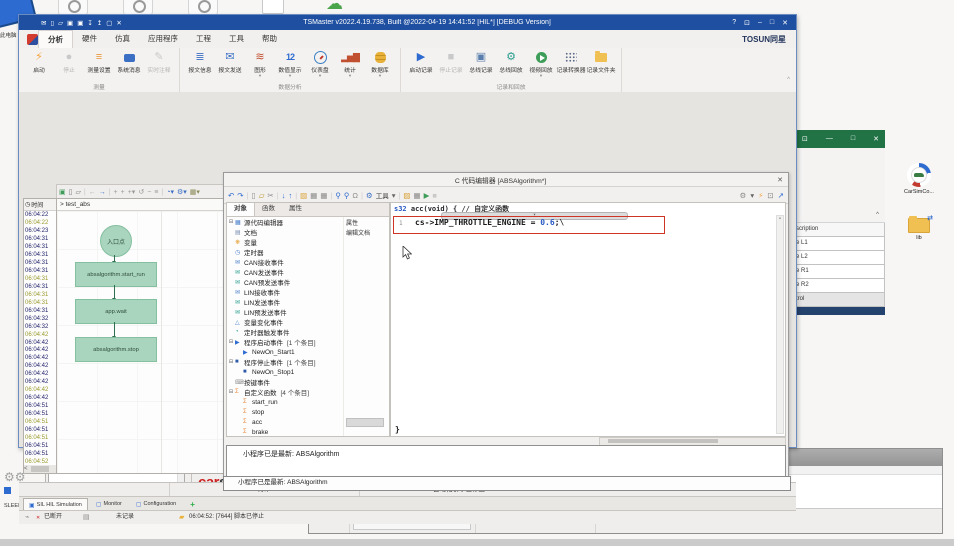 The height and width of the screenshot is (546, 954). Describe the element at coordinates (99, 62) in the screenshot. I see `ribbon-button-measure-setup-icon: ≡ 测量设置` at that location.